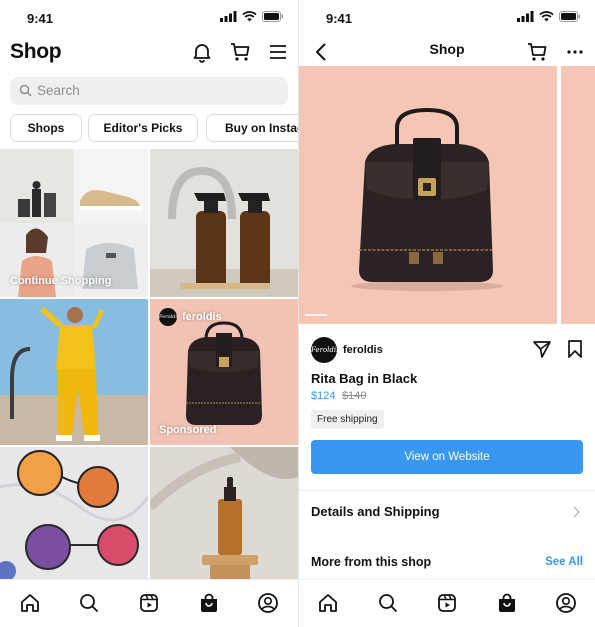  I want to click on serum-bottle-tile, so click(224, 513).